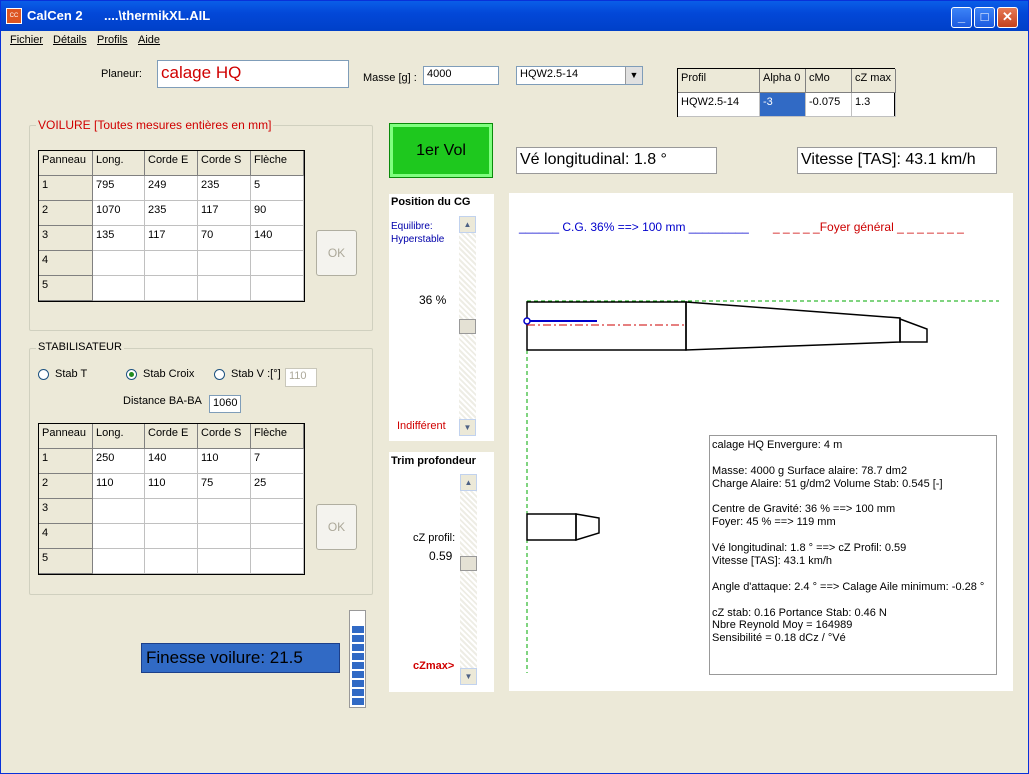  I want to click on voilure-ok-button: OK, so click(336, 253).